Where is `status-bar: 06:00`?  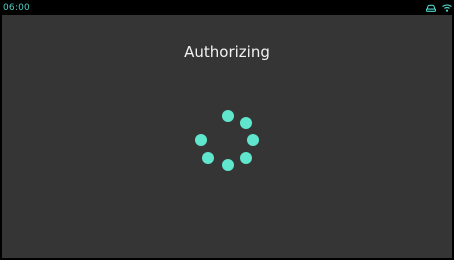 status-bar: 06:00 is located at coordinates (227, 8).